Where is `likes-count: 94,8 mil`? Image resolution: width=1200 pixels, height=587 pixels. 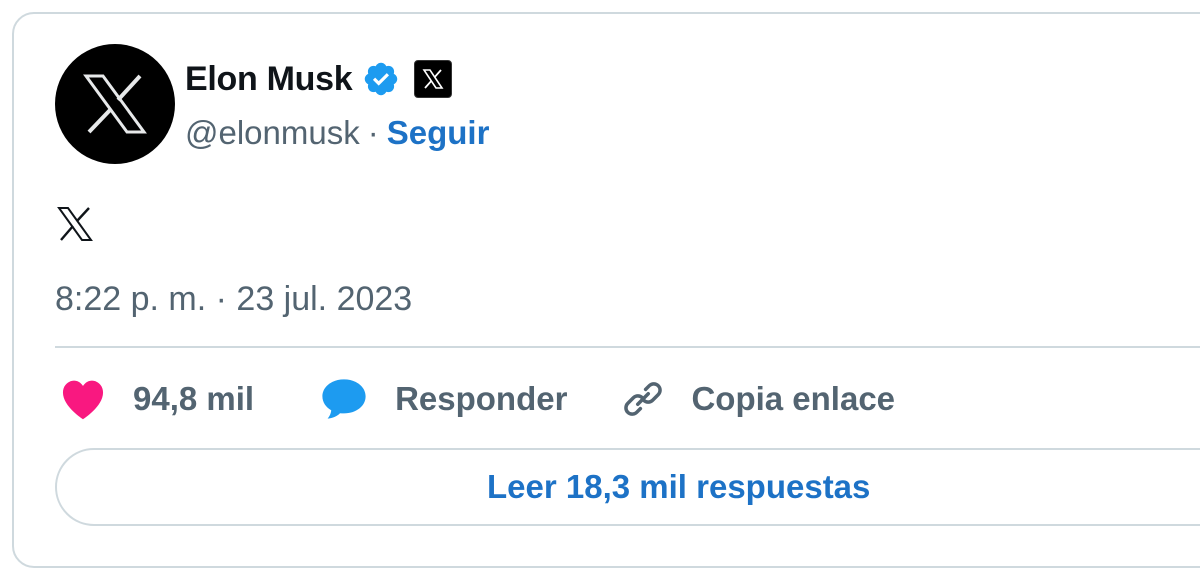
likes-count: 94,8 mil is located at coordinates (194, 398).